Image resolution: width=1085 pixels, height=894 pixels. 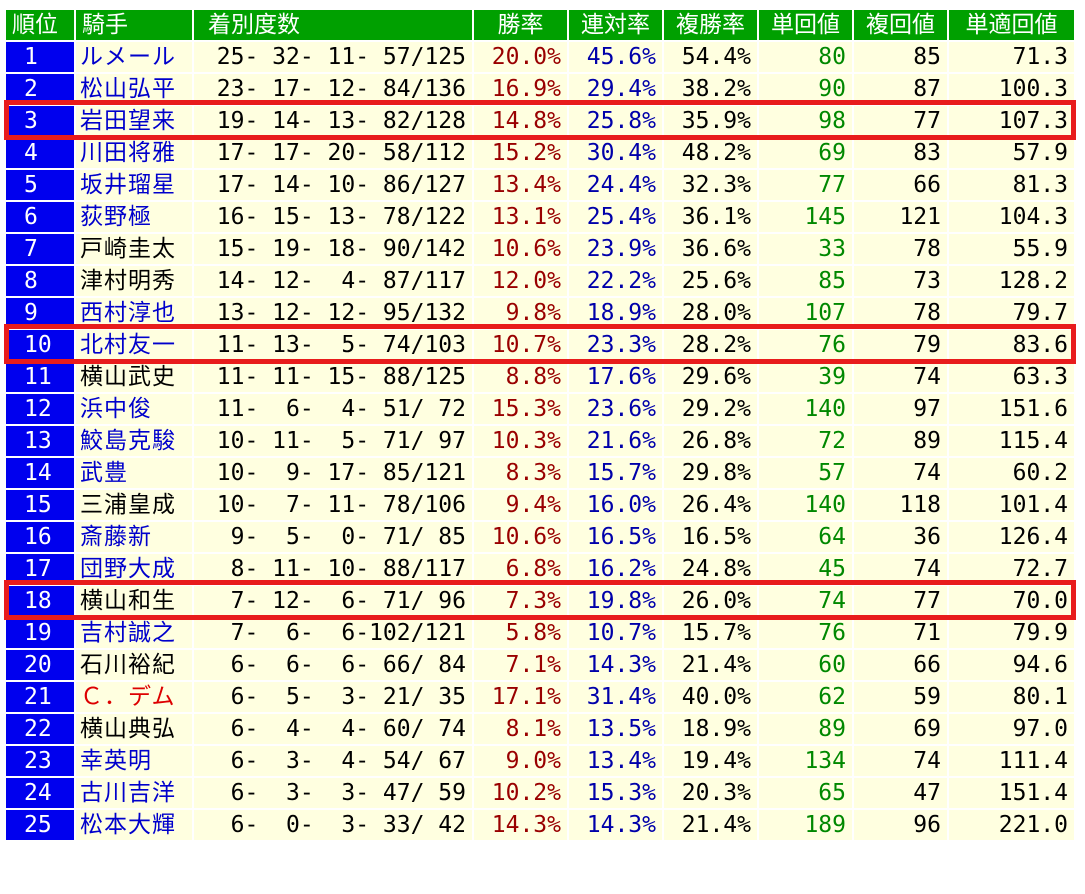 What do you see at coordinates (333, 825) in the screenshot?
I see `record-cell: 6- 0- 3- 33/ 42` at bounding box center [333, 825].